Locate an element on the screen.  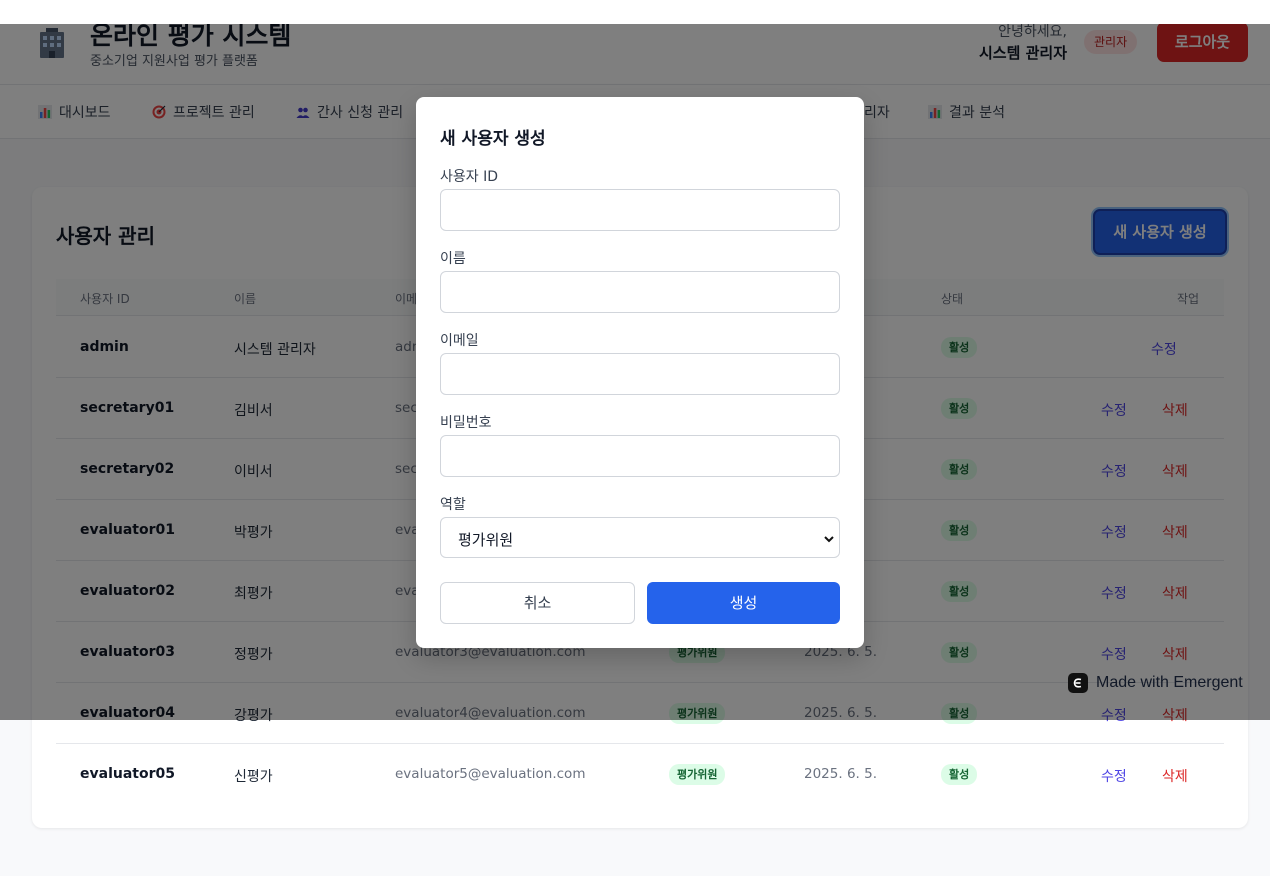
role-badge-cell: 평가위원 is located at coordinates (697, 774).